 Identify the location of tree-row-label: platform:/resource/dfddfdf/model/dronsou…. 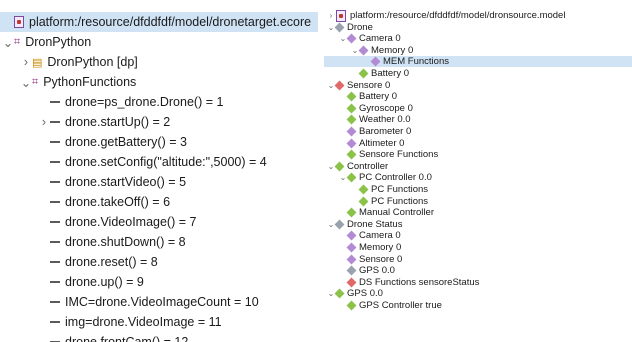
(458, 15).